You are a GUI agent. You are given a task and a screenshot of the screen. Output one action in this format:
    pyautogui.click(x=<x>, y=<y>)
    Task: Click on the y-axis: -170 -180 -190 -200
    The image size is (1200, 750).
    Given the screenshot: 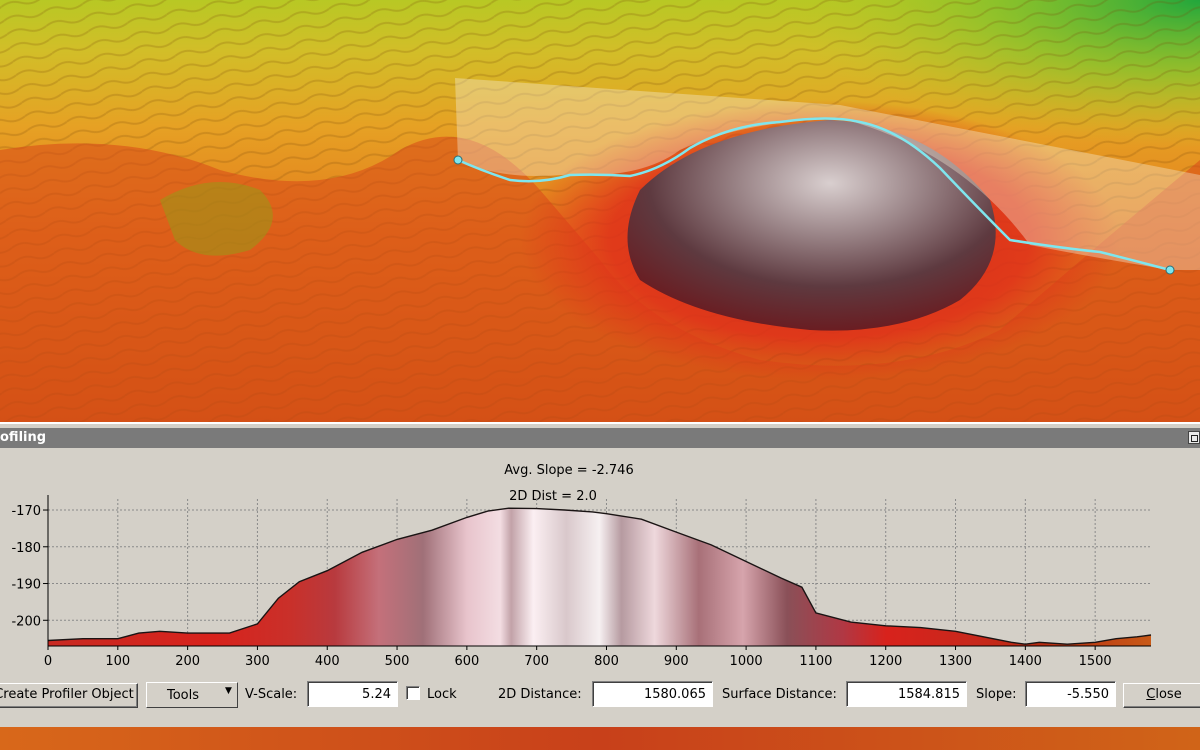 What is the action you would take?
    pyautogui.click(x=30, y=570)
    